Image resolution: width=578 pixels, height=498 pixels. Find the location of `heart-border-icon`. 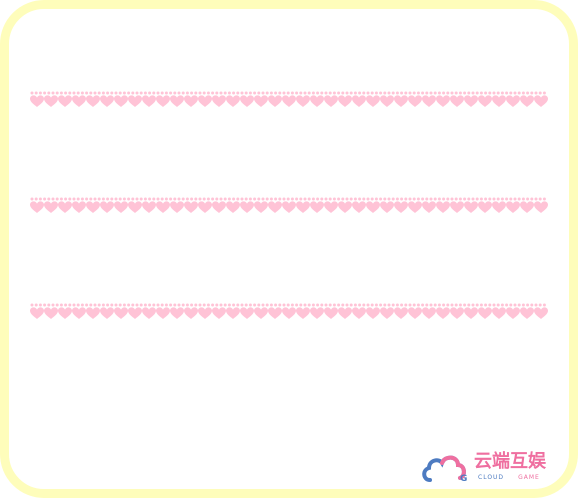

heart-border-icon is located at coordinates (289, 99).